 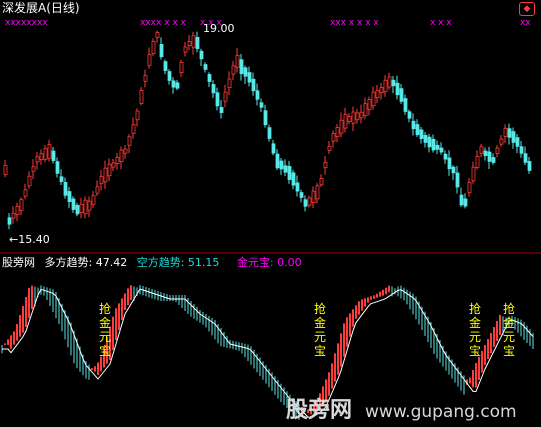 I want to click on watermark-url: www.gupang.com, so click(x=441, y=412).